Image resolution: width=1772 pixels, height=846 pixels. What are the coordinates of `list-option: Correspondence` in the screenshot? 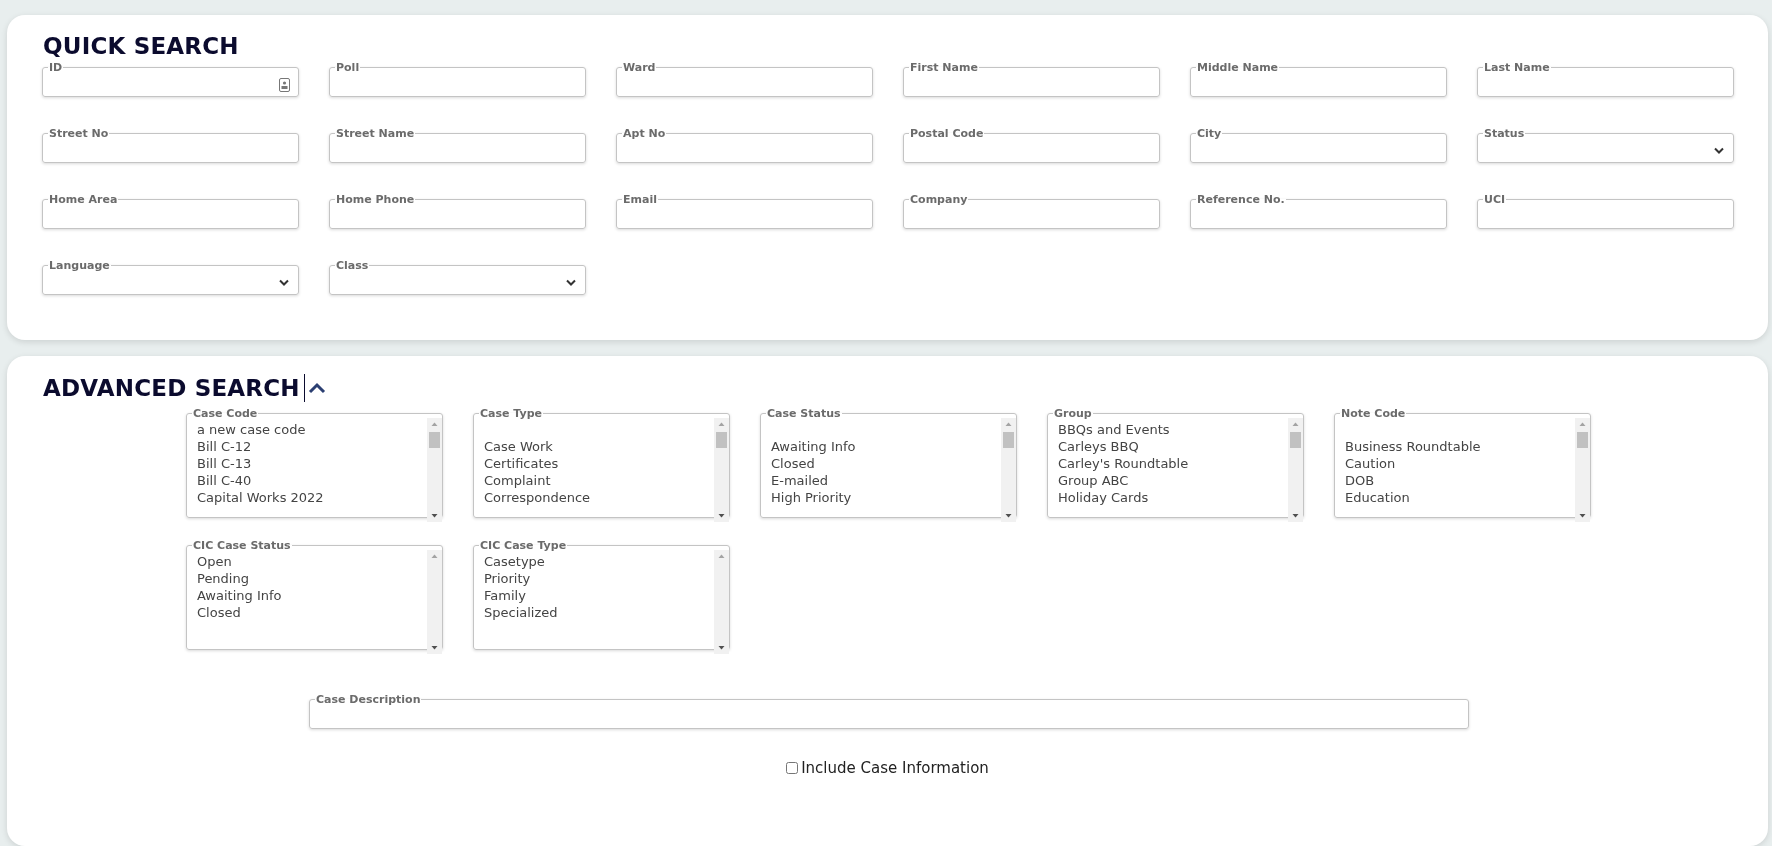 It's located at (595, 497).